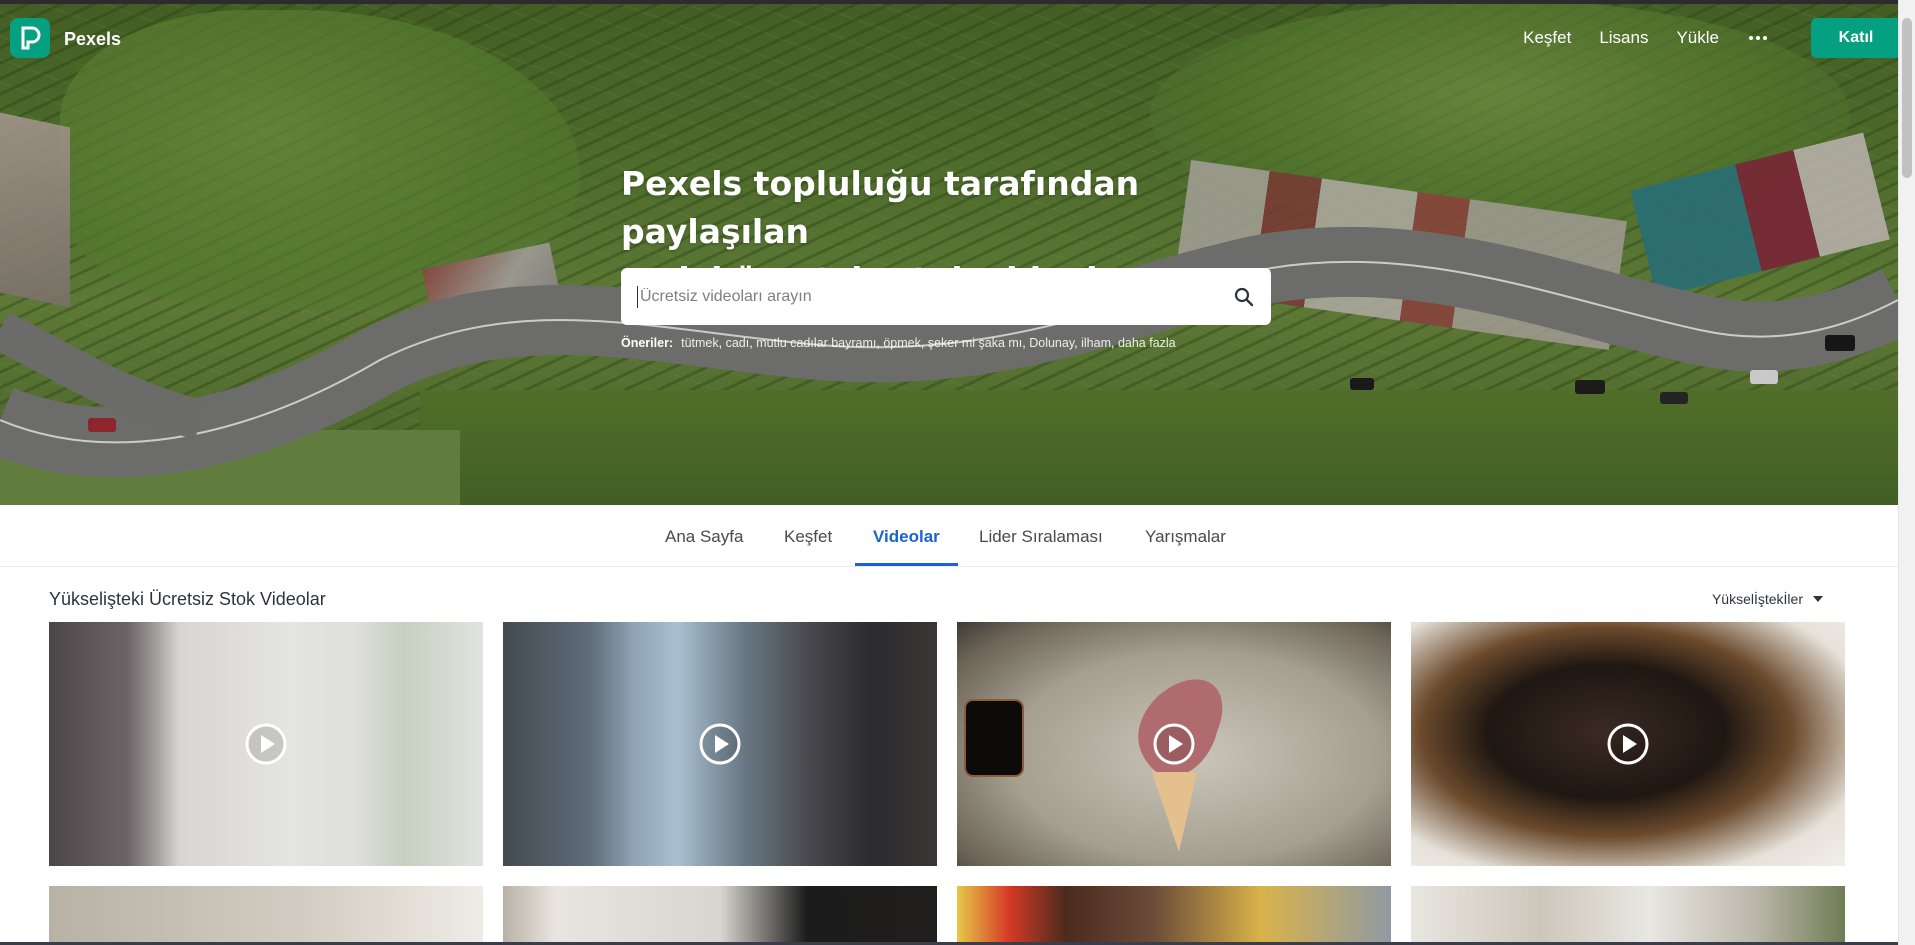  What do you see at coordinates (1906, 472) in the screenshot?
I see `page-scrollbar` at bounding box center [1906, 472].